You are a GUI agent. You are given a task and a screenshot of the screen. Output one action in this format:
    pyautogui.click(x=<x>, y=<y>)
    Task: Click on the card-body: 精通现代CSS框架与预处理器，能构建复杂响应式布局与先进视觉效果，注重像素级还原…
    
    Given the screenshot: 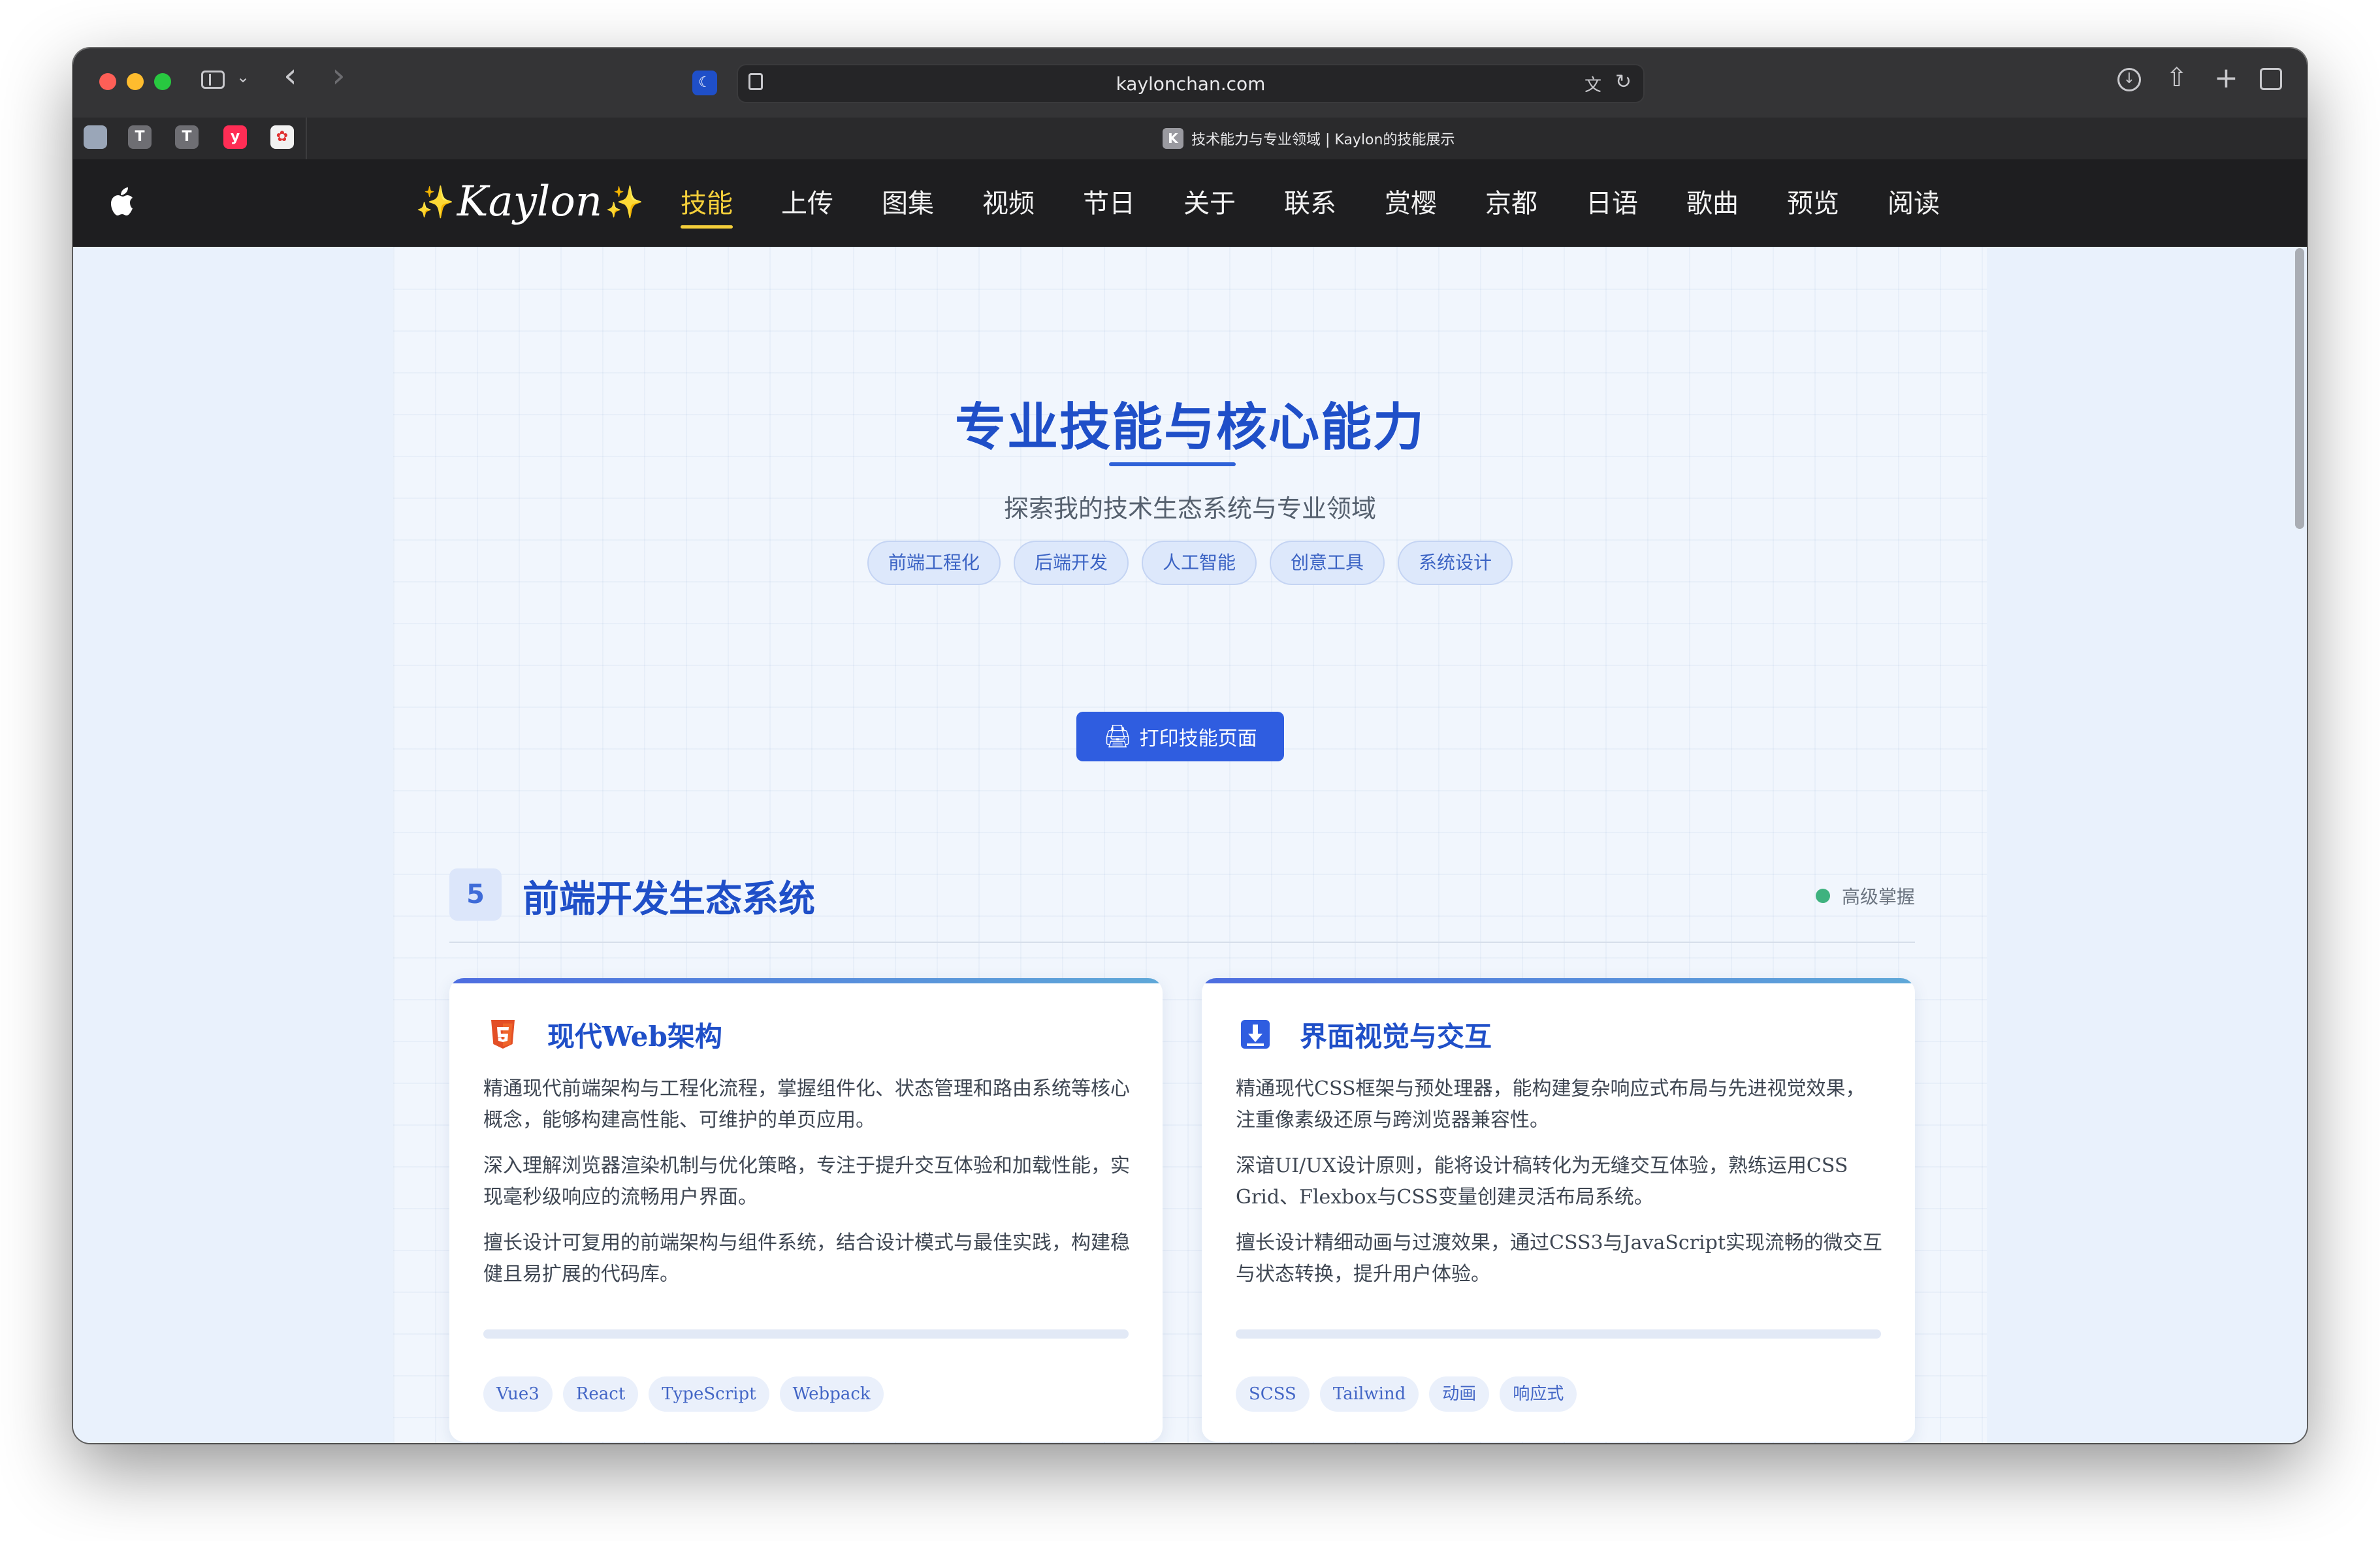 What is the action you would take?
    pyautogui.click(x=1559, y=1189)
    